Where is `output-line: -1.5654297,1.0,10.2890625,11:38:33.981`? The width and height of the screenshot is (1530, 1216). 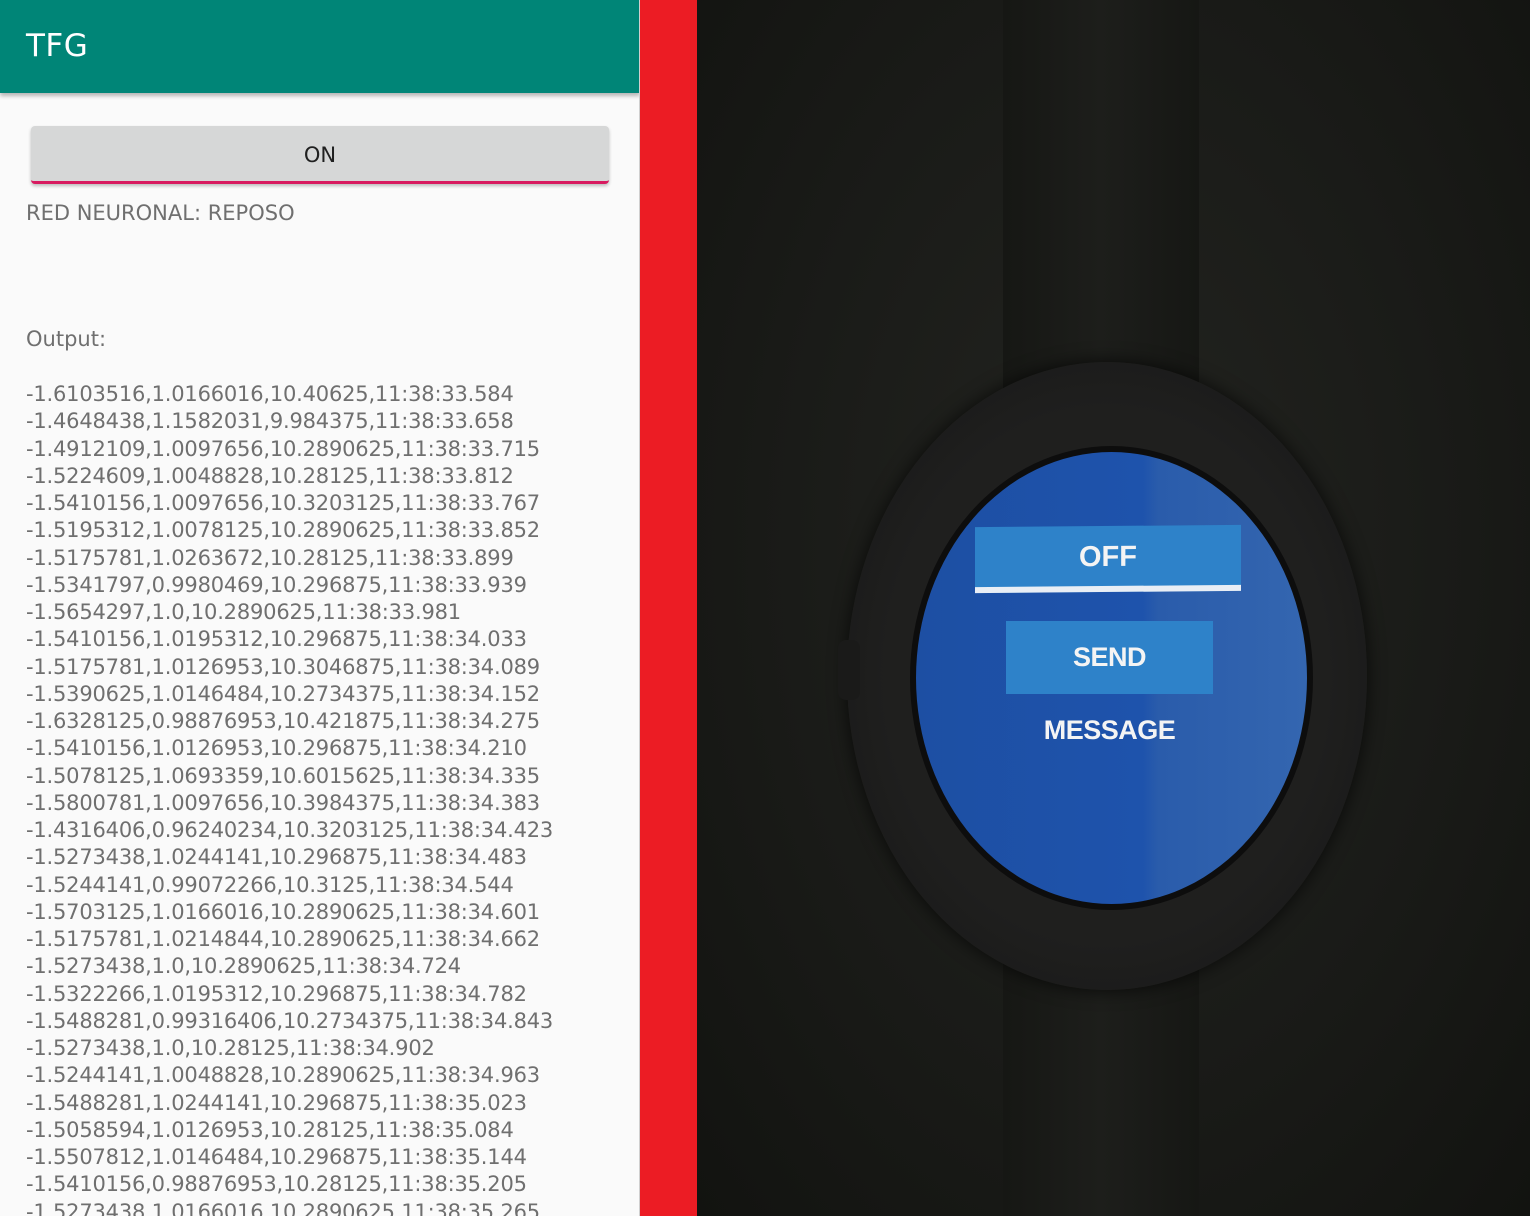
output-line: -1.5654297,1.0,10.2890625,11:38:33.981 is located at coordinates (243, 612).